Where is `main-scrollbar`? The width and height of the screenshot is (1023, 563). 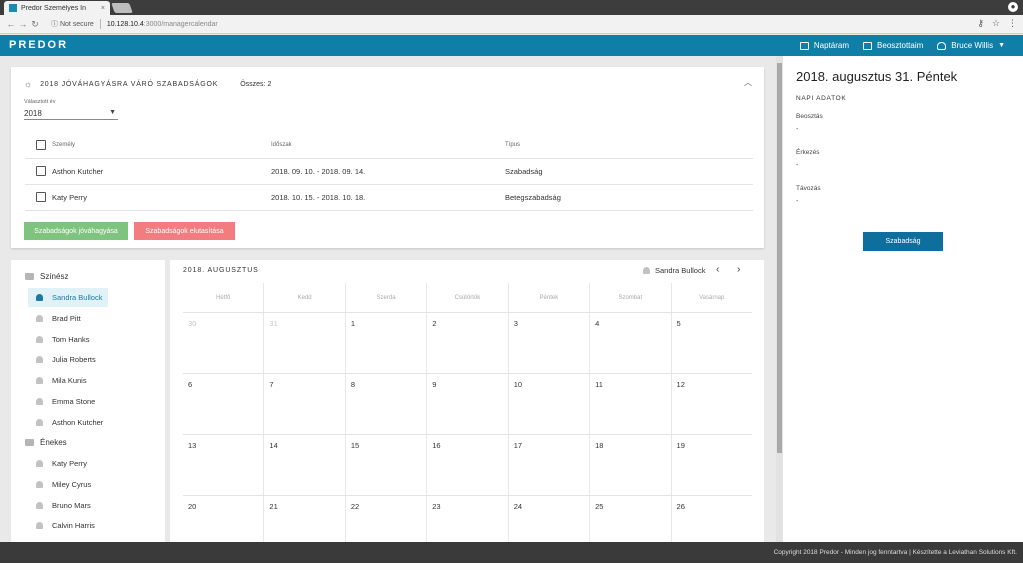
main-scrollbar is located at coordinates (779, 299).